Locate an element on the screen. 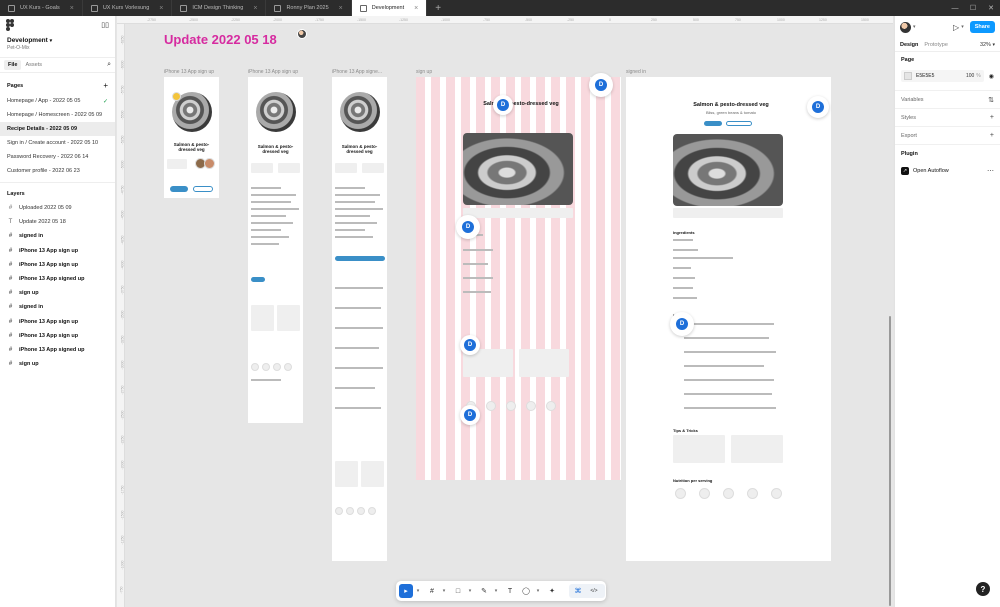 This screenshot has height=607, width=1000. frame-label: sign up is located at coordinates (424, 72).